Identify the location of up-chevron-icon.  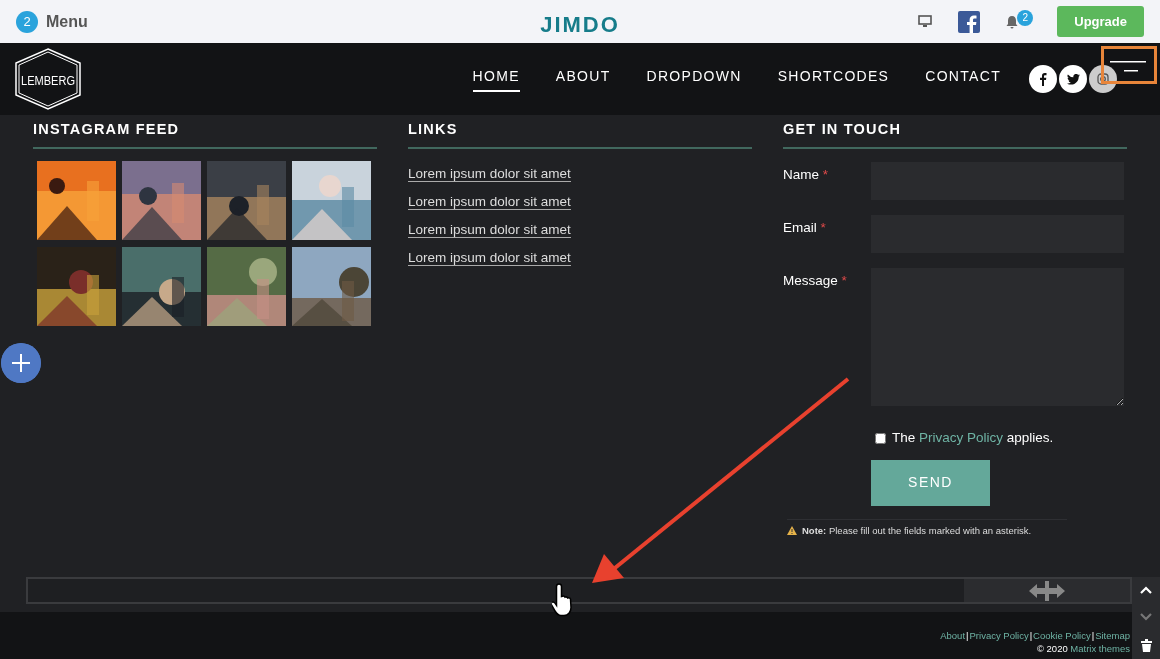
(1146, 590).